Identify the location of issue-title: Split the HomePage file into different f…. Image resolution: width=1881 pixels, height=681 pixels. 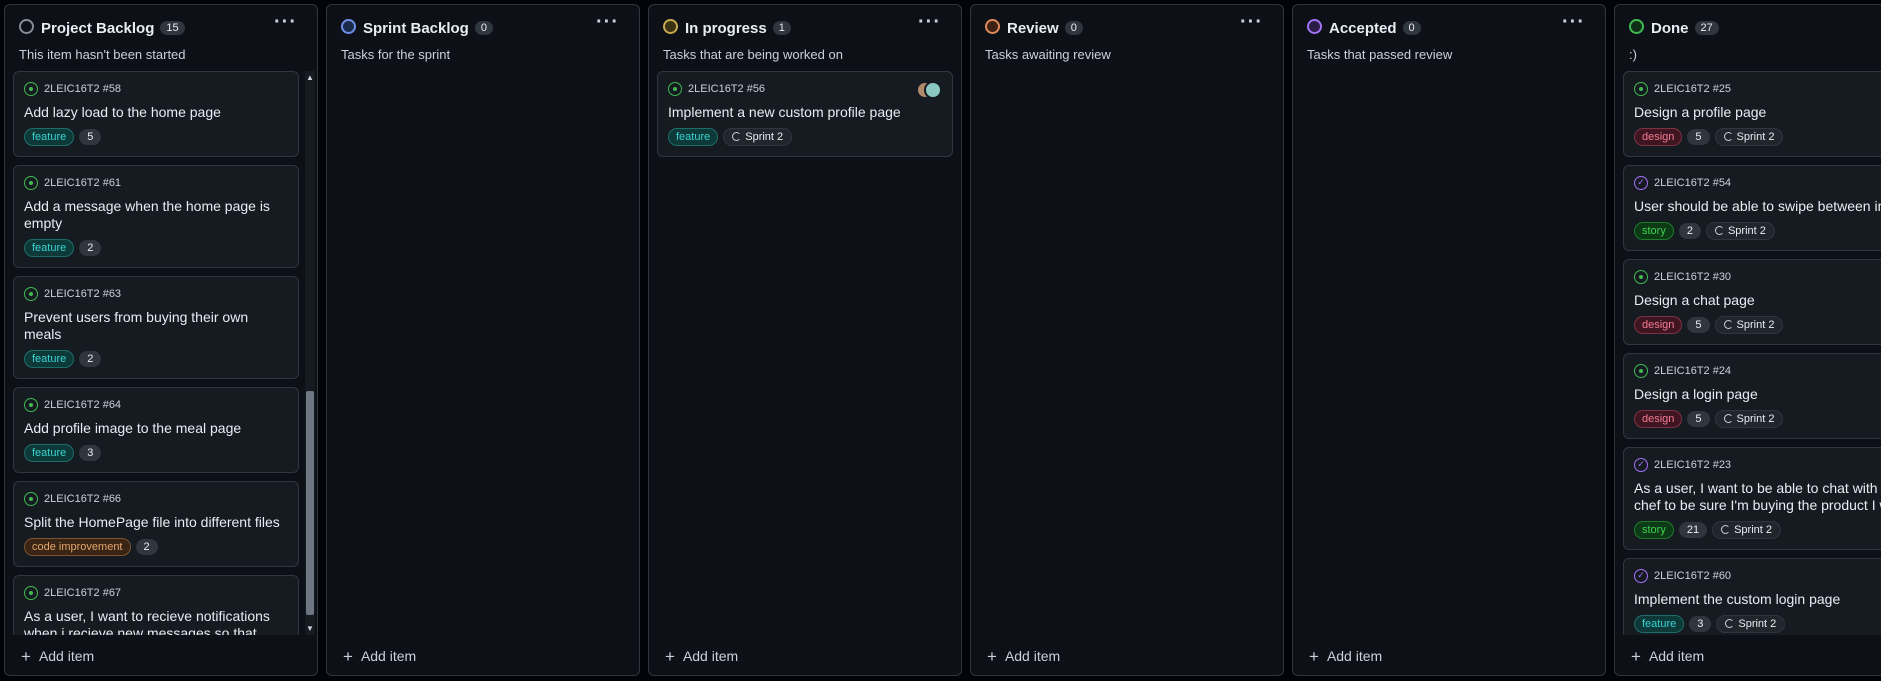
(156, 522).